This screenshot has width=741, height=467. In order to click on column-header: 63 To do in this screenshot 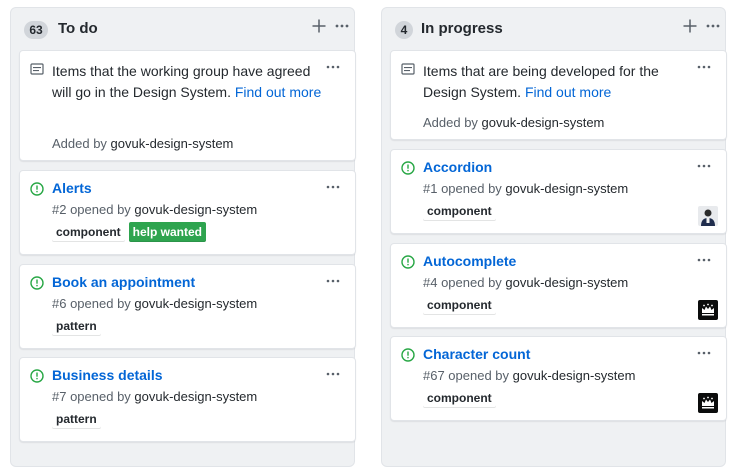, I will do `click(182, 28)`.